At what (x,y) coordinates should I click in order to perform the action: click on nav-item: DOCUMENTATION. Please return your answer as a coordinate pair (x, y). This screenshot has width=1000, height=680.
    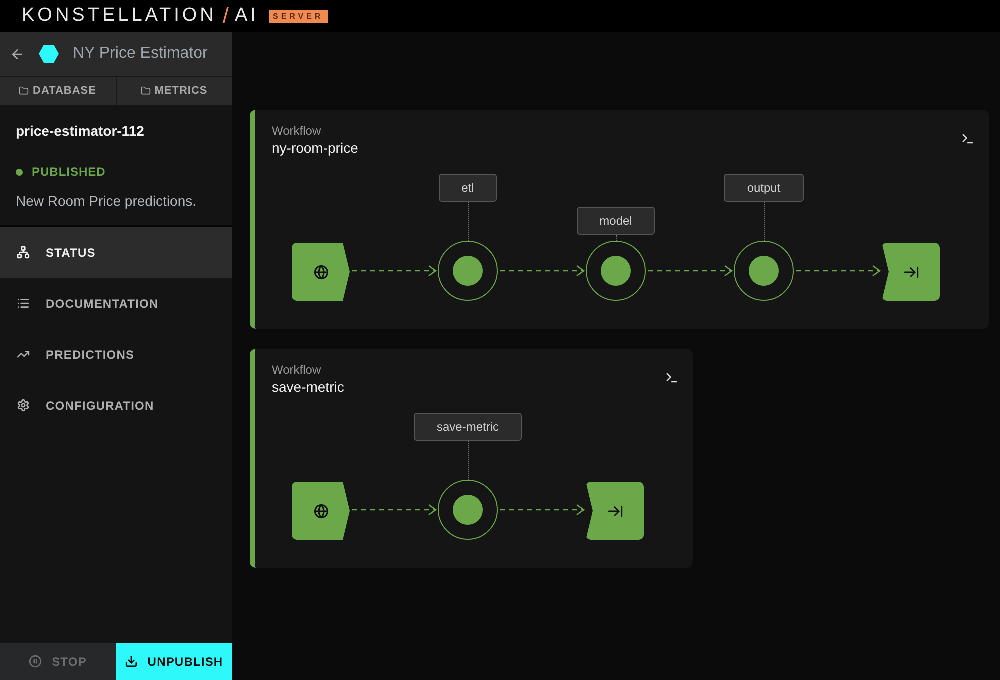
    Looking at the image, I should click on (116, 303).